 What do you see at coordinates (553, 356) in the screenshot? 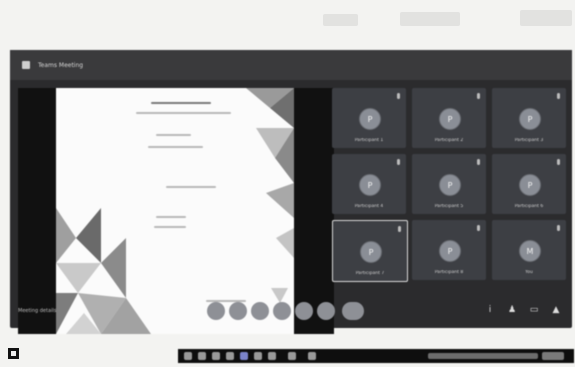
I see `clock` at bounding box center [553, 356].